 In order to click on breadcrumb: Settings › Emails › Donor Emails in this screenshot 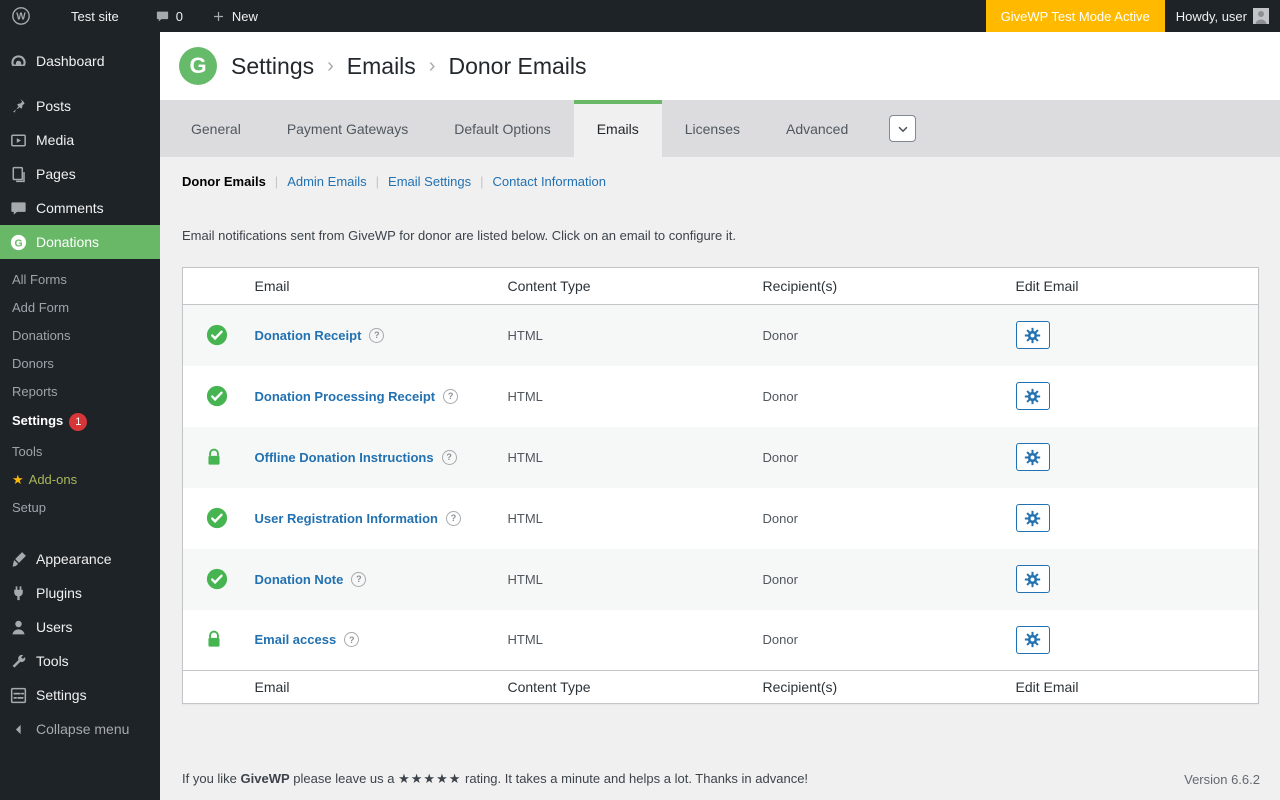, I will do `click(409, 66)`.